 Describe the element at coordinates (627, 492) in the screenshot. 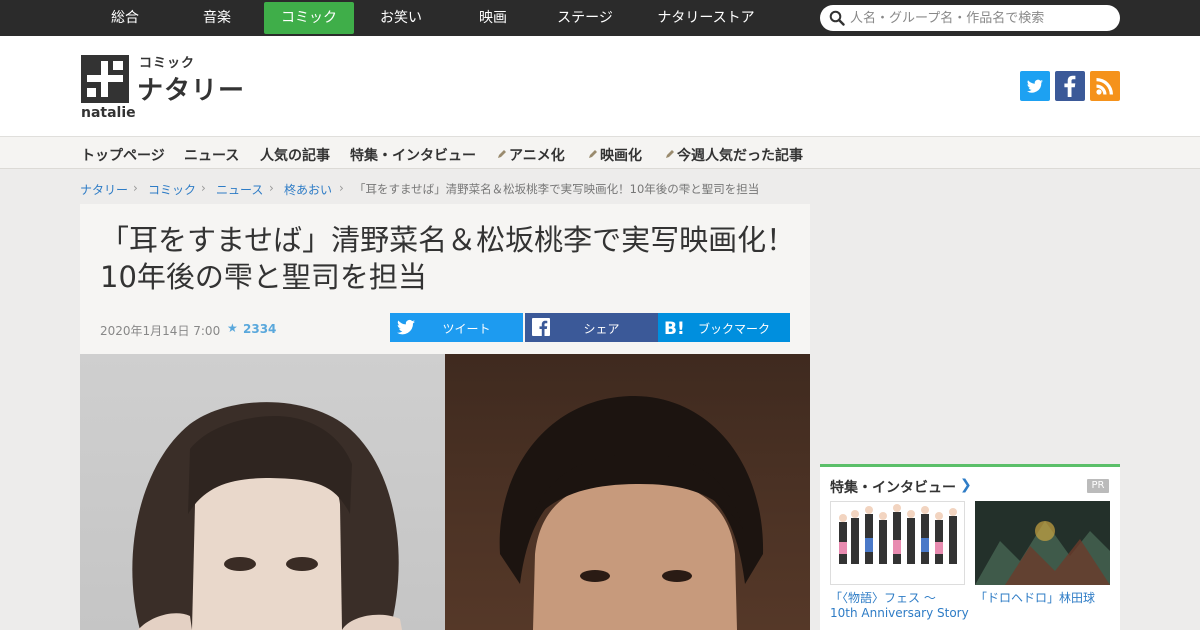

I see `photo-actor` at that location.